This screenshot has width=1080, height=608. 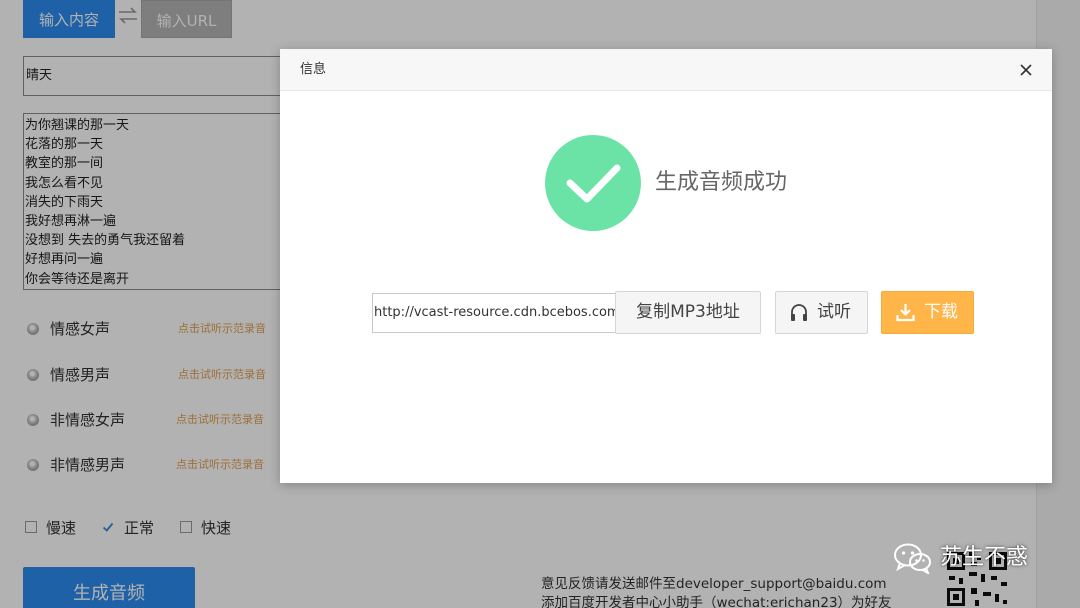 What do you see at coordinates (688, 312) in the screenshot?
I see `copy-mp3-url-button: 复制MP3地址` at bounding box center [688, 312].